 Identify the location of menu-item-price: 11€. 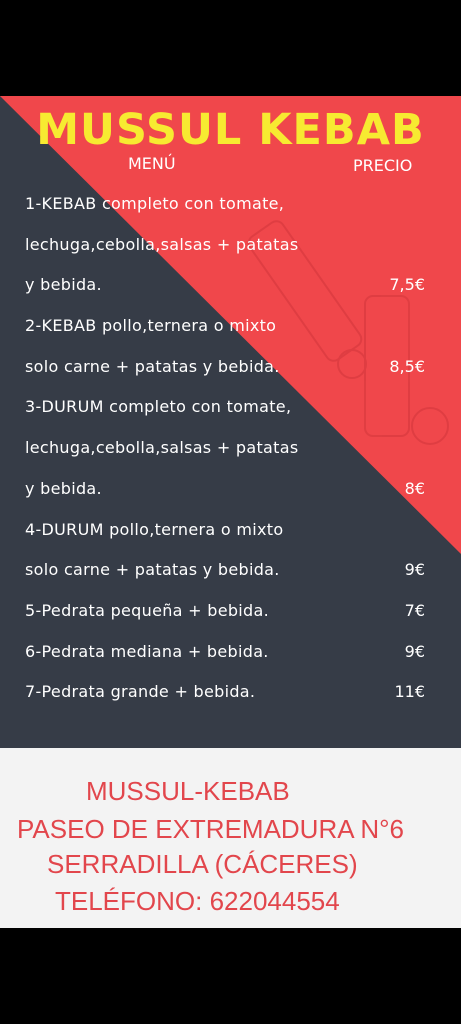
(409, 691).